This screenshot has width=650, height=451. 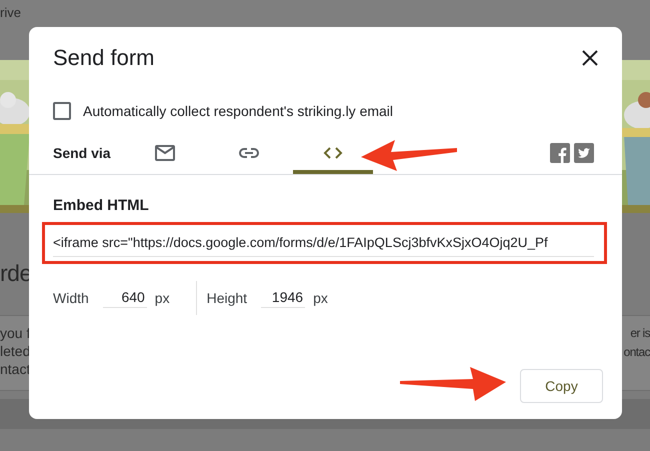 What do you see at coordinates (124, 298) in the screenshot?
I see `width-field: 640` at bounding box center [124, 298].